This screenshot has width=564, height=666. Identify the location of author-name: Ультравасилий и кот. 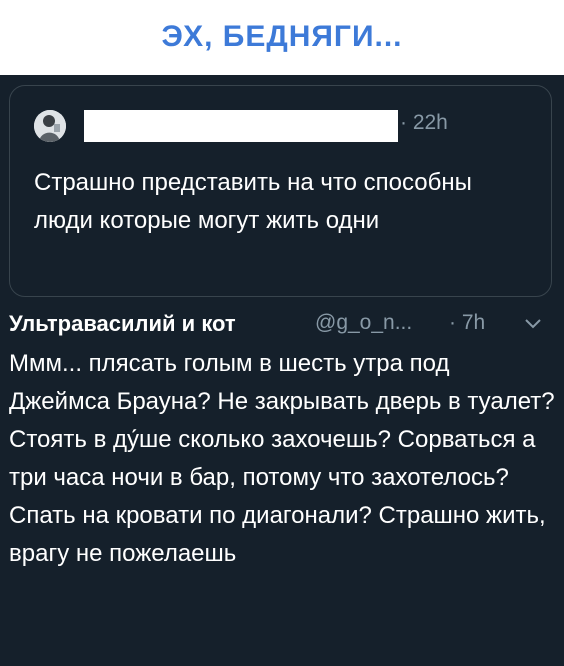
(122, 324).